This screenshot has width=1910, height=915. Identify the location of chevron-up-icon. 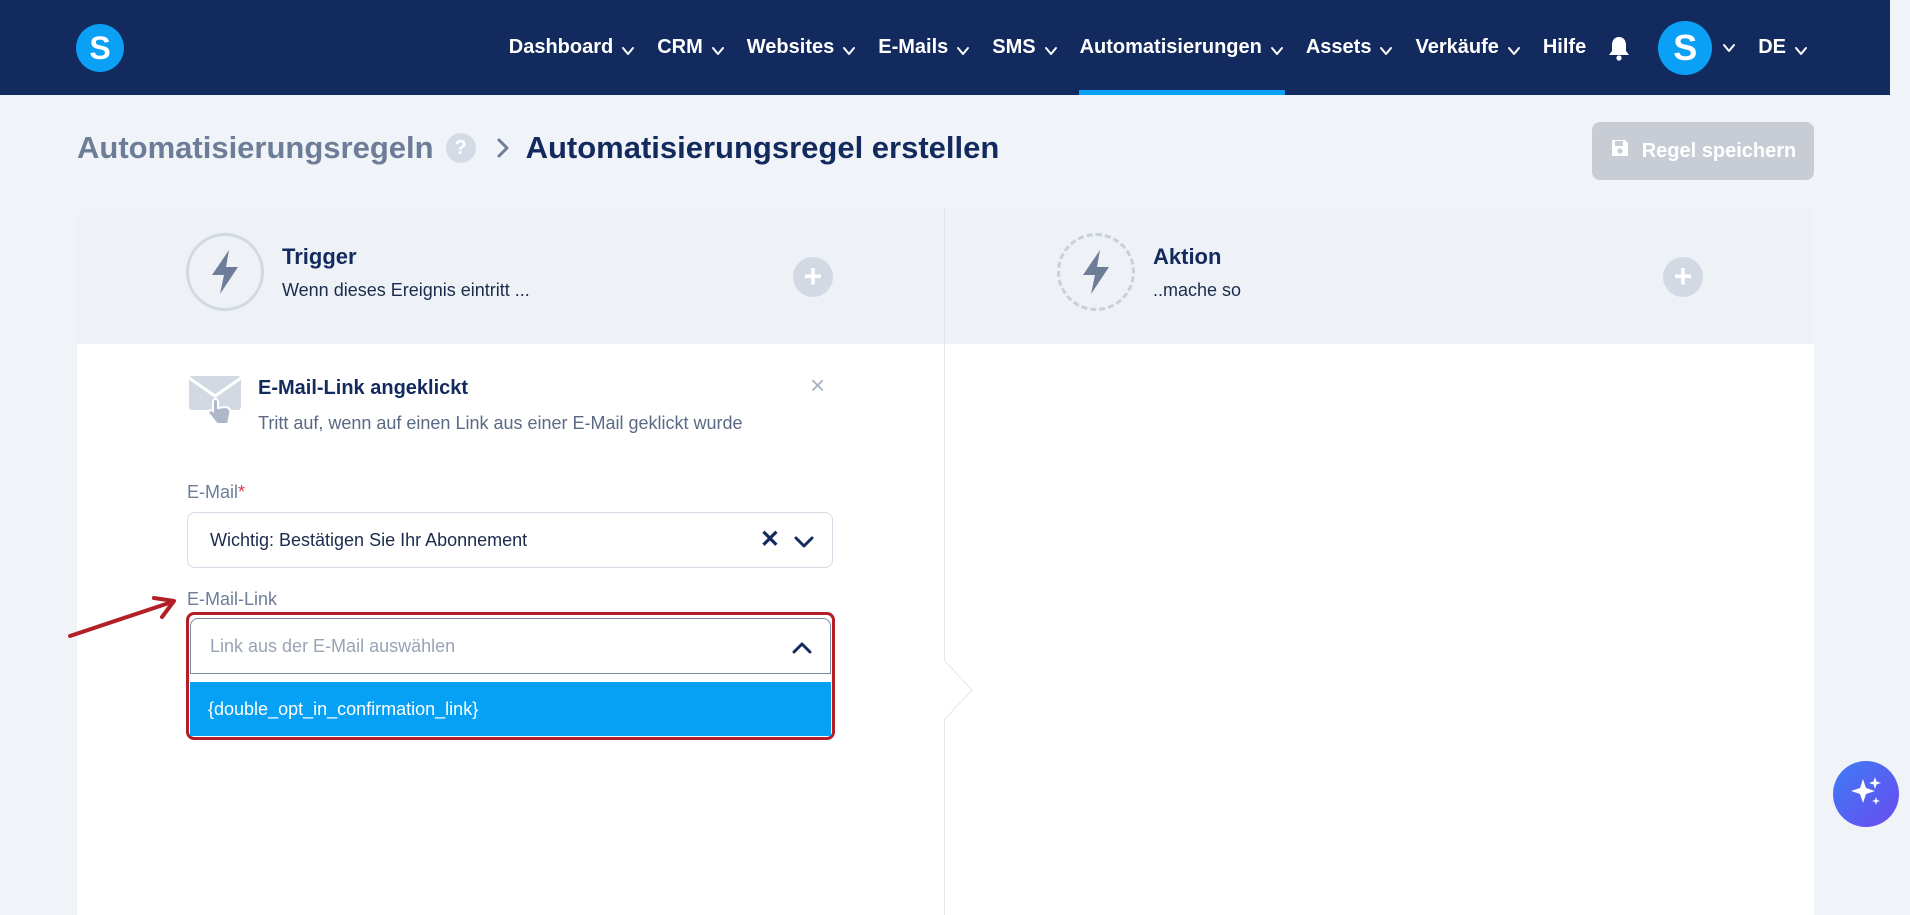
(802, 649).